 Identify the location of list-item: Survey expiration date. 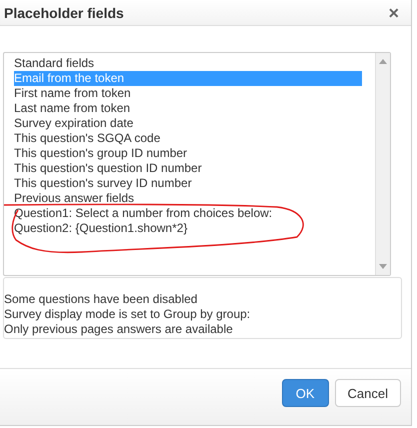
(188, 123).